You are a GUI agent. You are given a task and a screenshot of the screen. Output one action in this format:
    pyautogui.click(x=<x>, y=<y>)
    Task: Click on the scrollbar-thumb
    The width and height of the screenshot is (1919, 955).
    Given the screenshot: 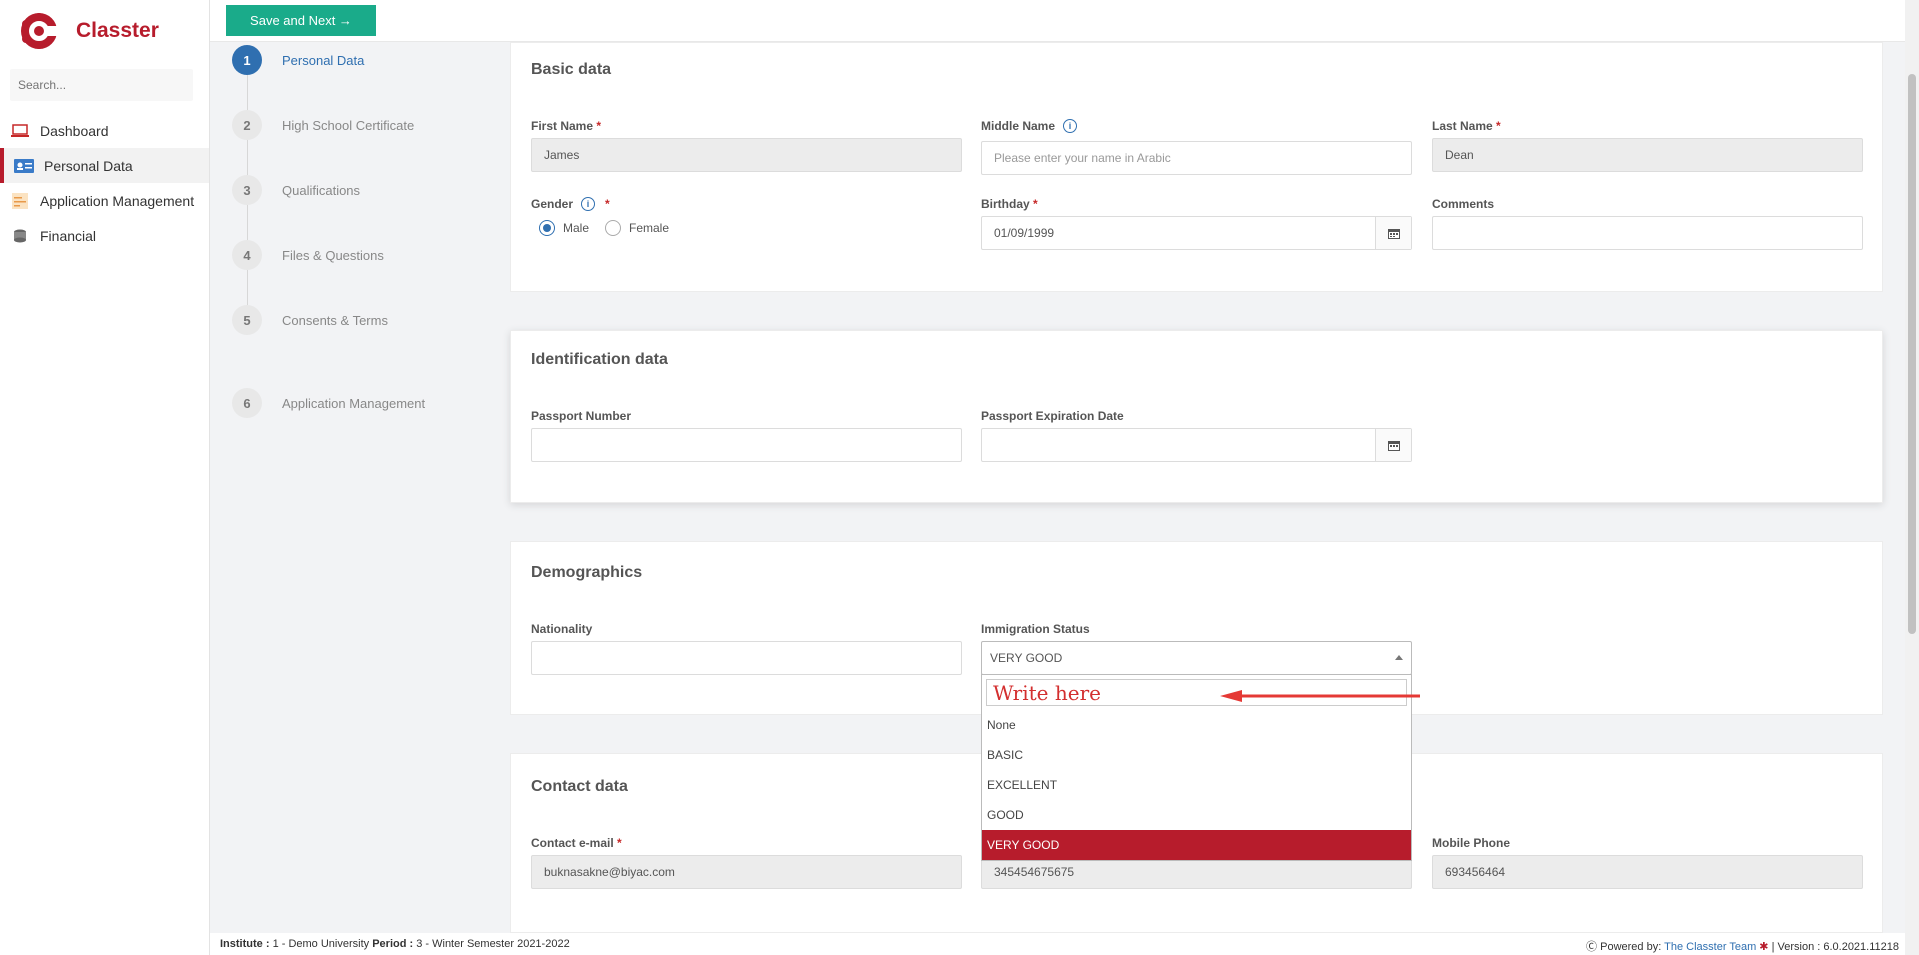 What is the action you would take?
    pyautogui.click(x=1912, y=354)
    